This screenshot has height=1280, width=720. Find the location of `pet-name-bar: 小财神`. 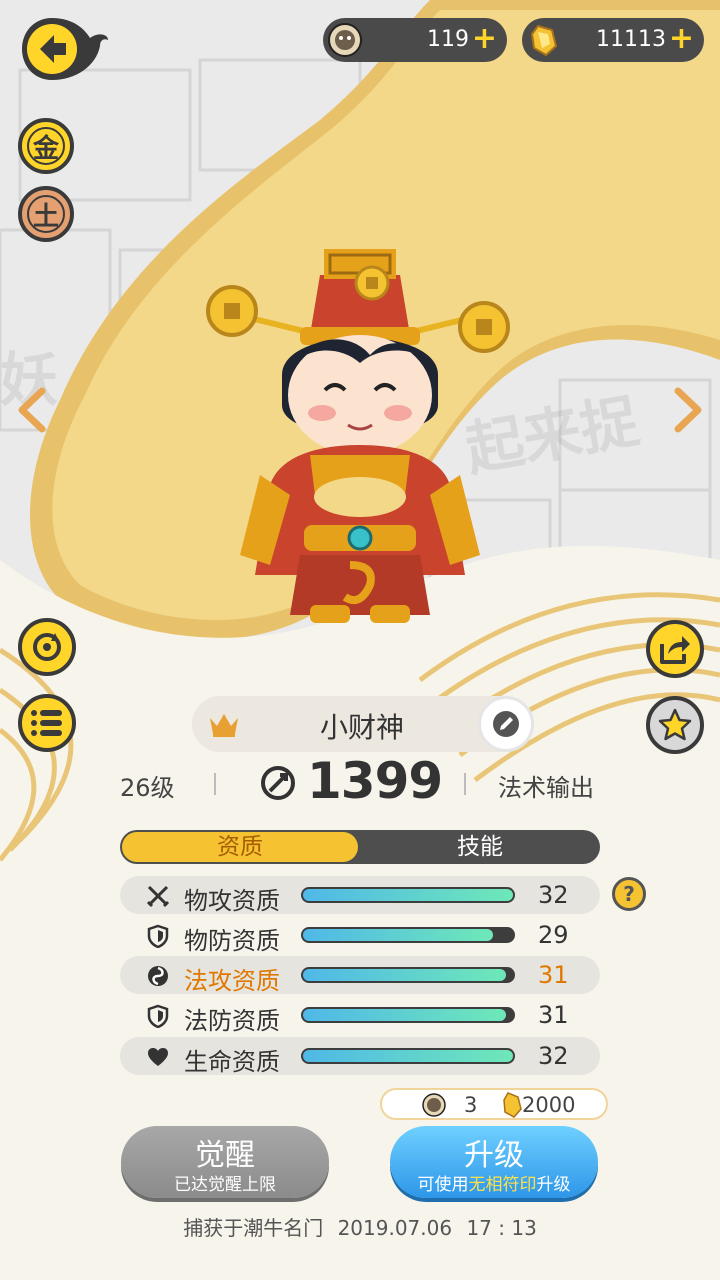

pet-name-bar: 小财神 is located at coordinates (363, 724).